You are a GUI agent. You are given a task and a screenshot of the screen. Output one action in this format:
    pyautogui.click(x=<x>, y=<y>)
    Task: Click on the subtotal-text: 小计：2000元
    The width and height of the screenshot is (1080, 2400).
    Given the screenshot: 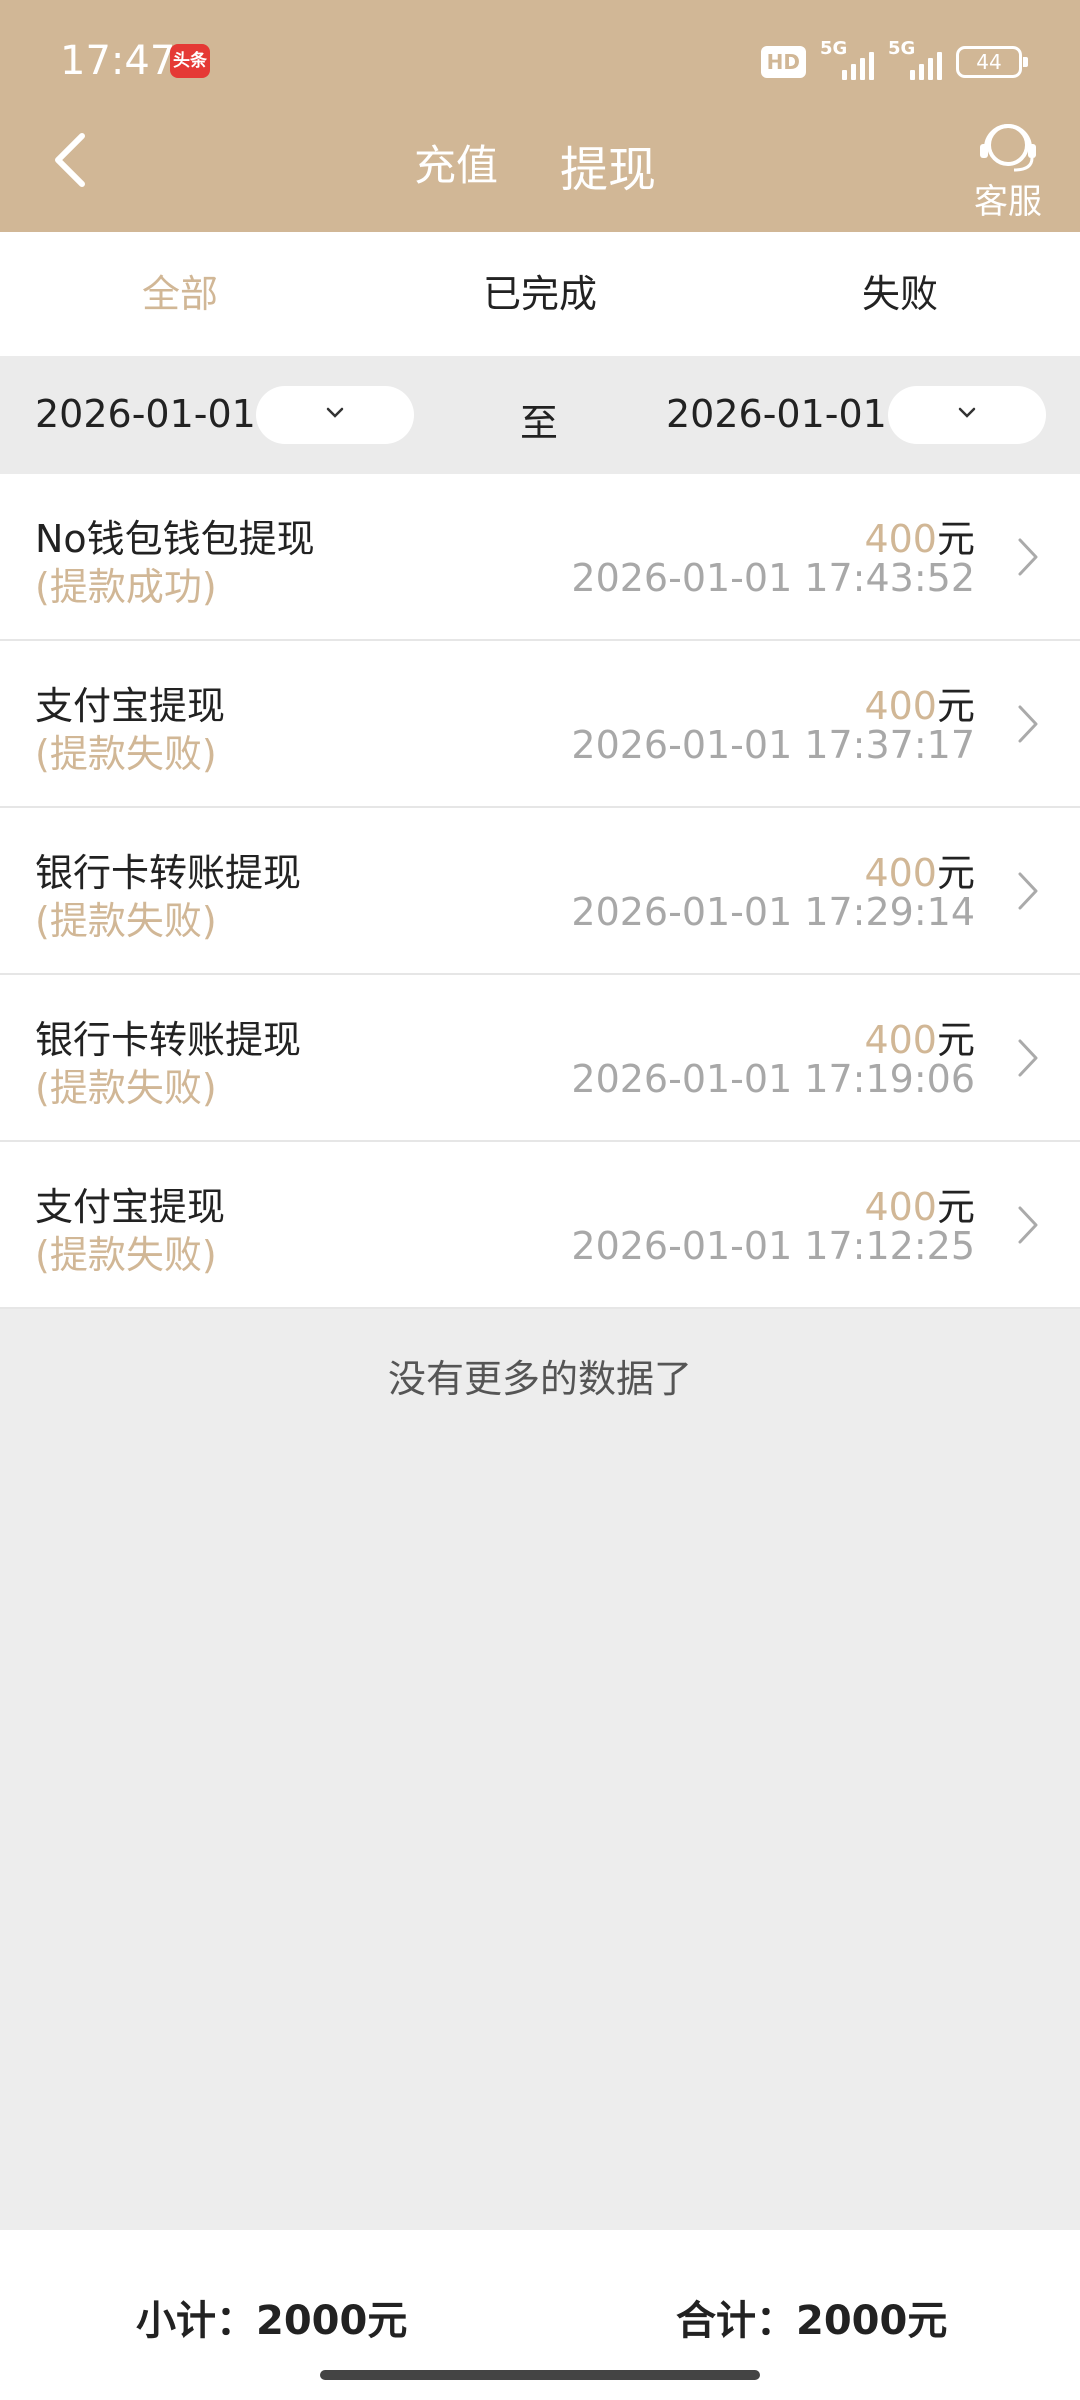 What is the action you would take?
    pyautogui.click(x=272, y=2321)
    